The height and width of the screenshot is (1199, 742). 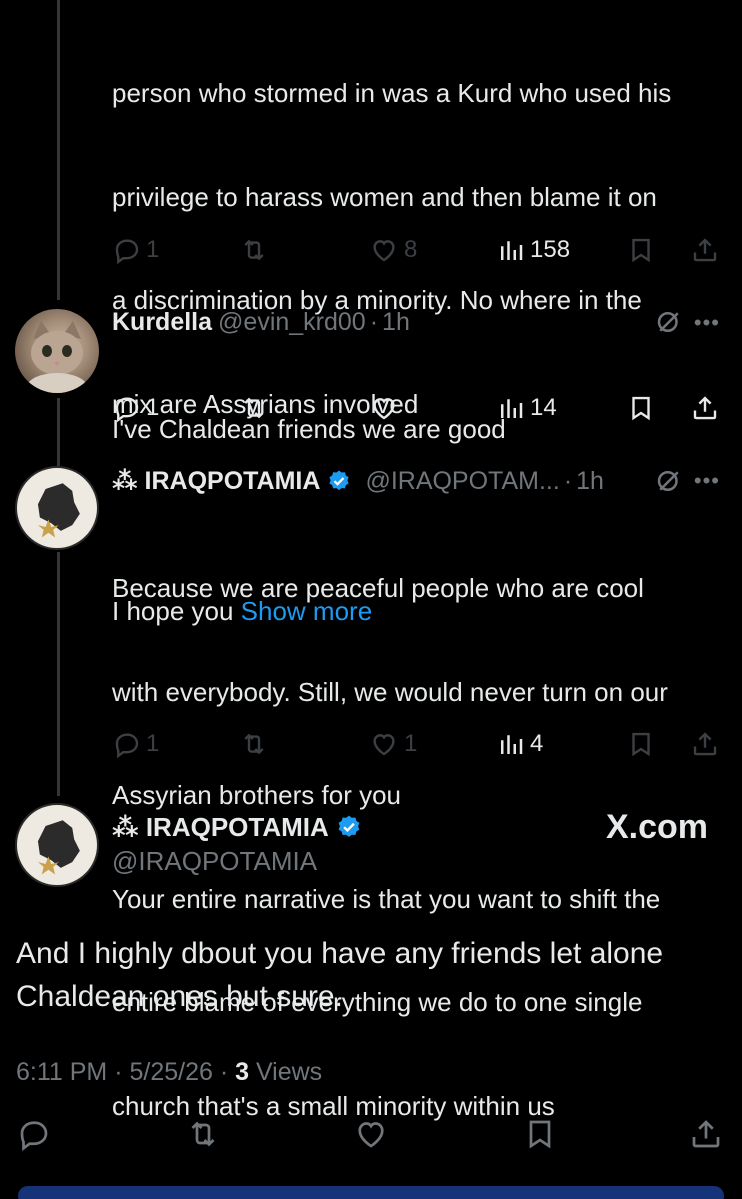 I want to click on tweet-2-header: Kurdella @evin_krd00 · 1h, so click(x=261, y=322).